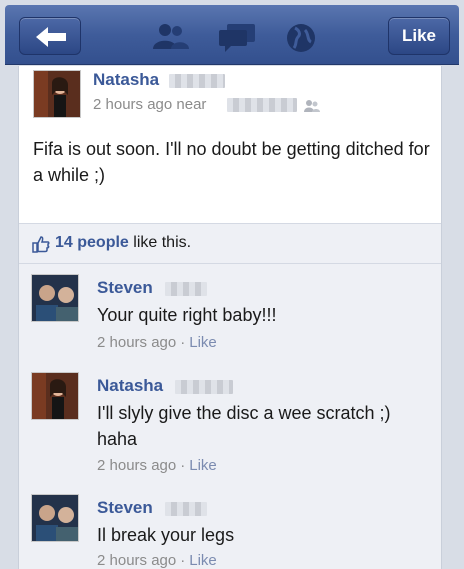 The width and height of the screenshot is (464, 569). What do you see at coordinates (237, 37) in the screenshot?
I see `messages-icon` at bounding box center [237, 37].